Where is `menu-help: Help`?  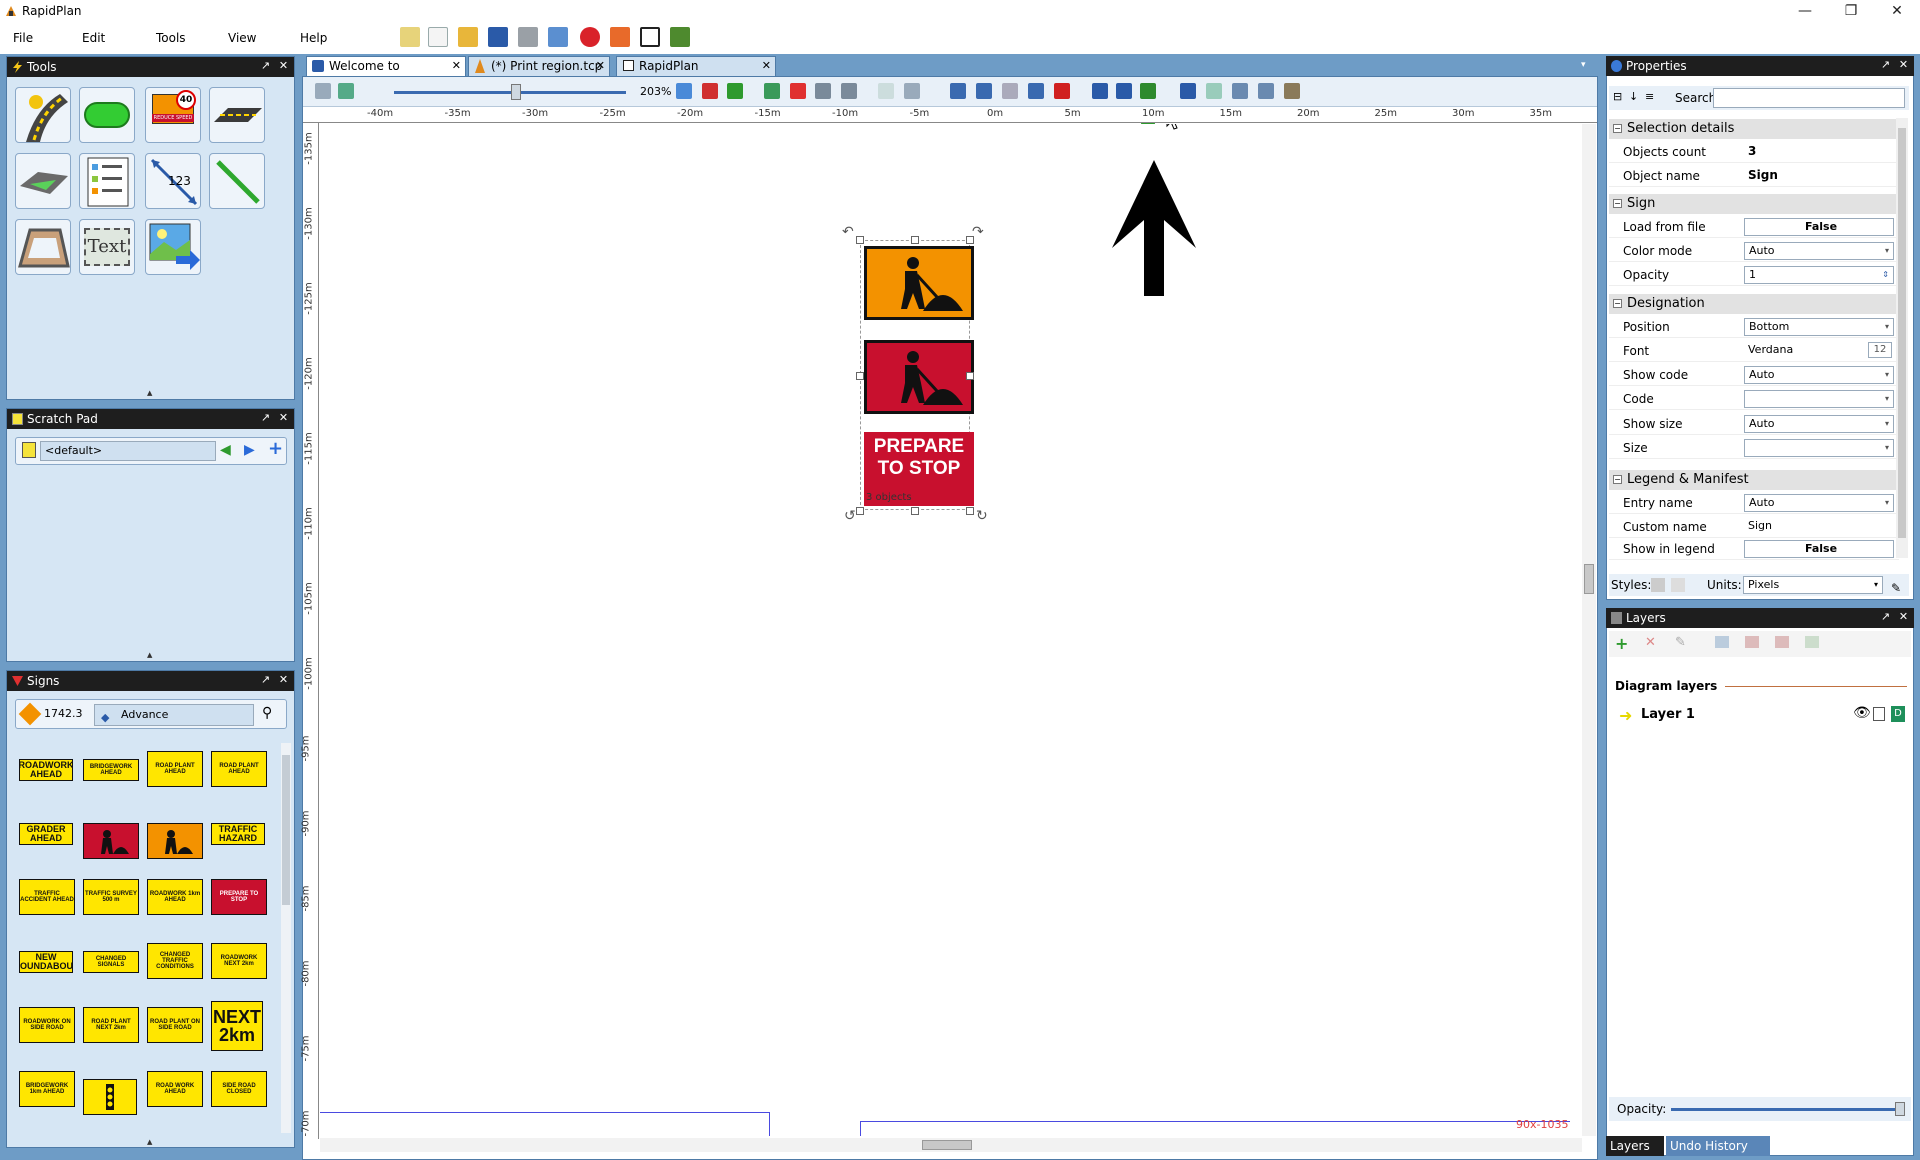 menu-help: Help is located at coordinates (313, 38).